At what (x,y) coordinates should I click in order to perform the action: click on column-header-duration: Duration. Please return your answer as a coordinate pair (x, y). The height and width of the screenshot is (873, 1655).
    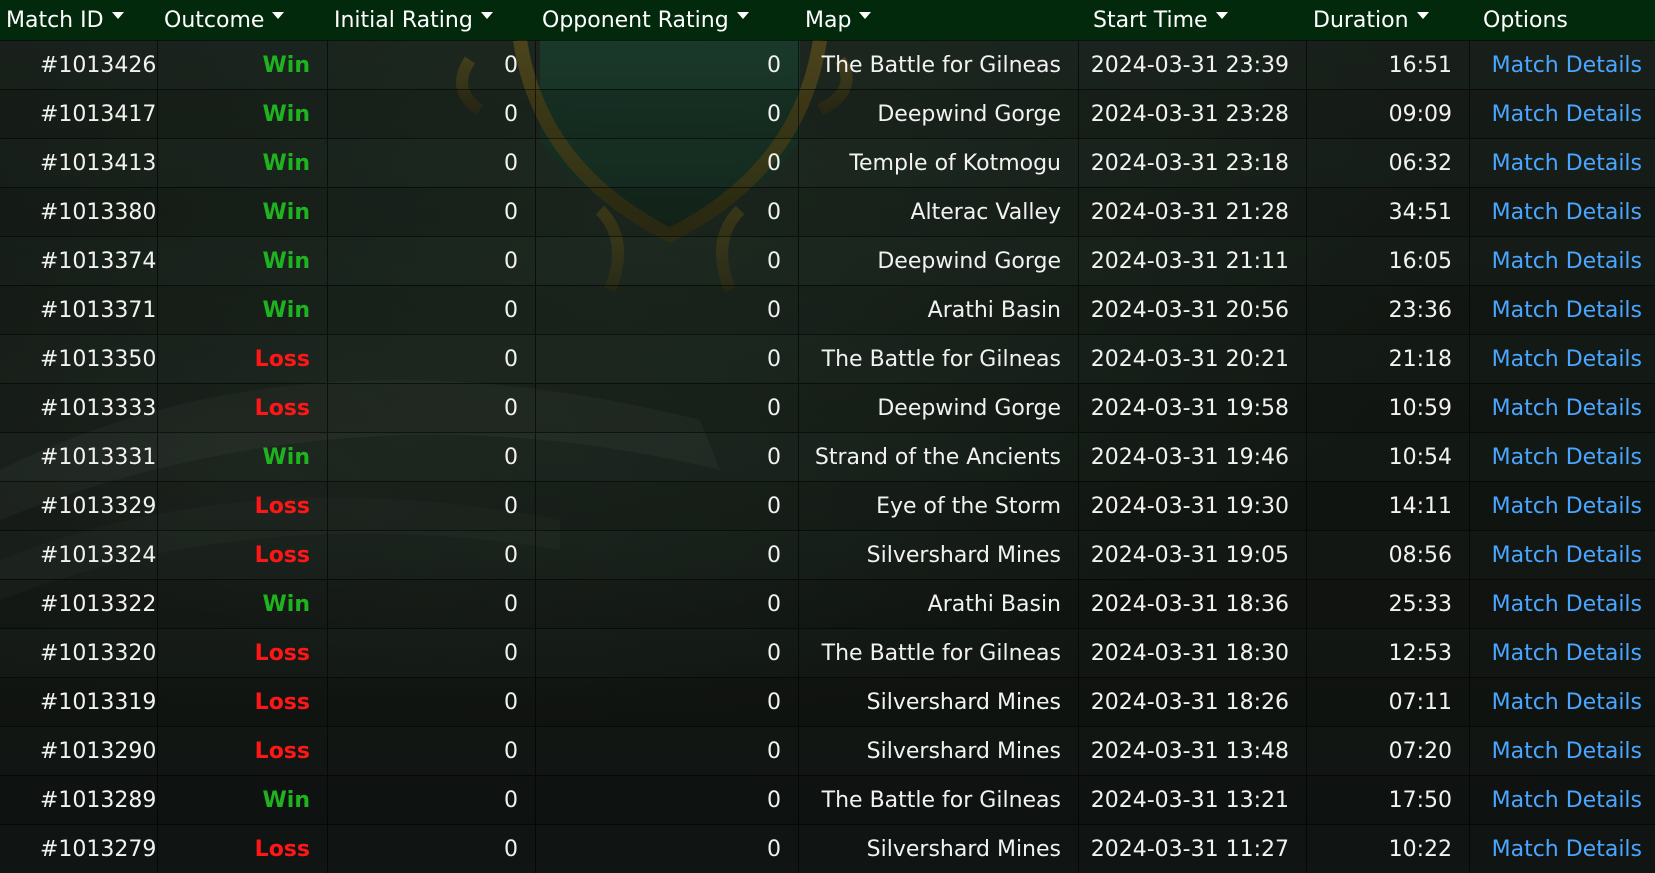
    Looking at the image, I should click on (1388, 20).